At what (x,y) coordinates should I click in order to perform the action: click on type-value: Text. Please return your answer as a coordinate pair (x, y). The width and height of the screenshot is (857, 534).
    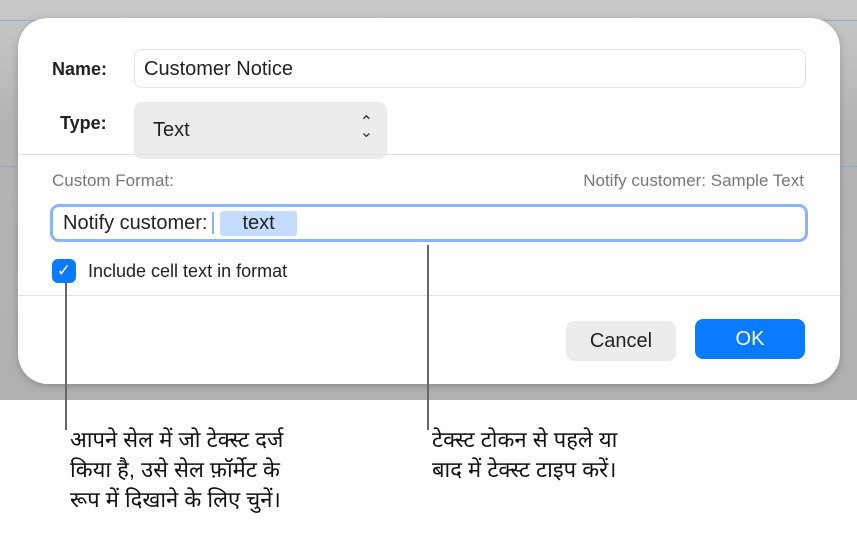
    Looking at the image, I should click on (171, 130).